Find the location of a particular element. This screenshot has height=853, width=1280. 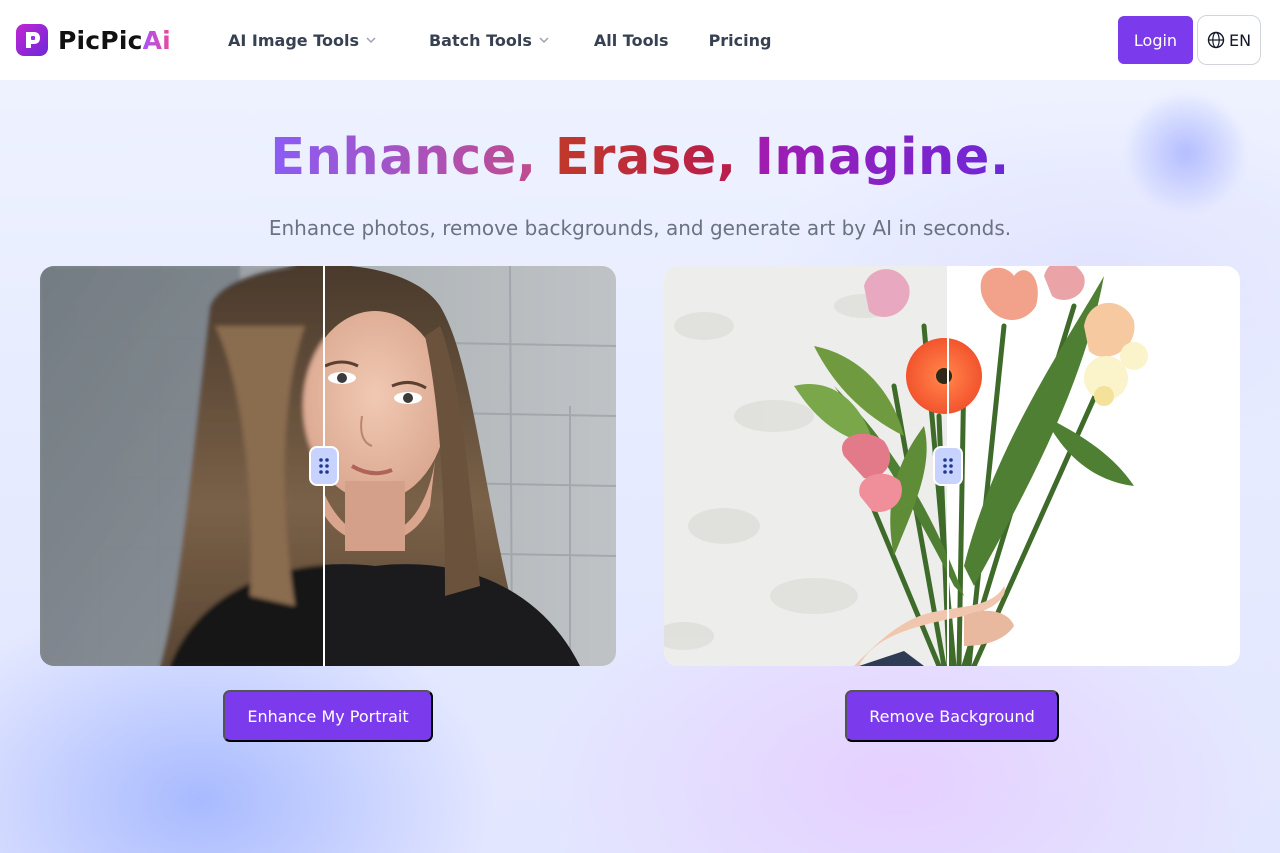

nav-ai-image-tools-label: AI Image Tools is located at coordinates (293, 40).